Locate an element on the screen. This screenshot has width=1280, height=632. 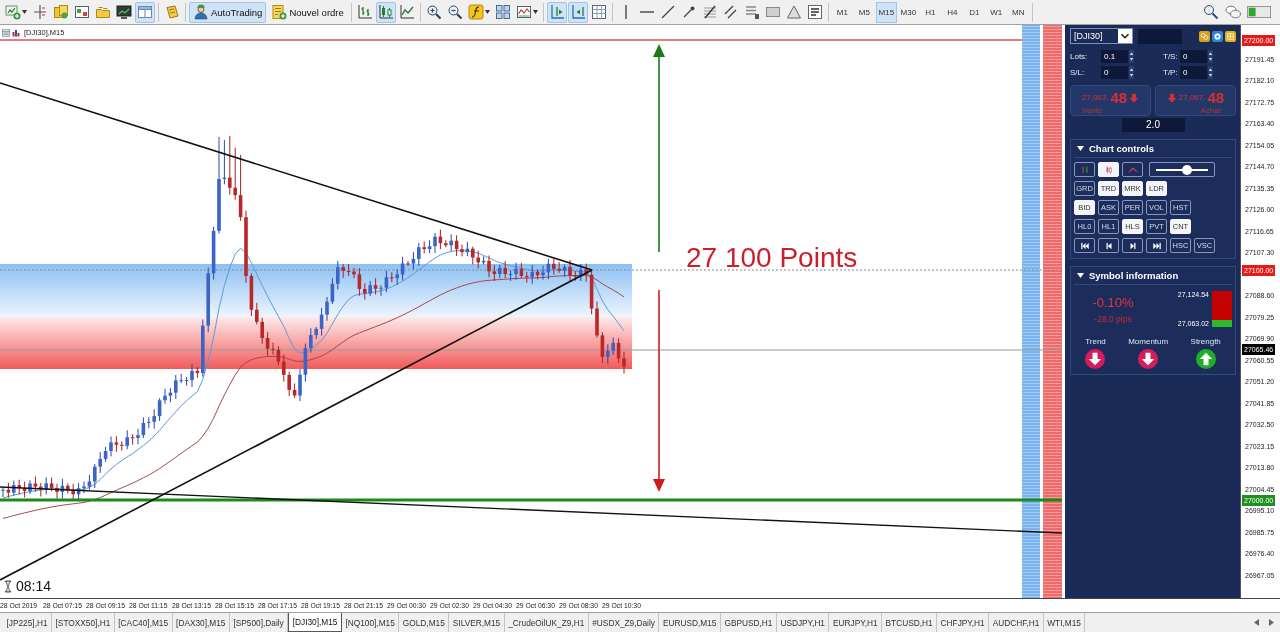
field-label: T/S: is located at coordinates (1171, 56).